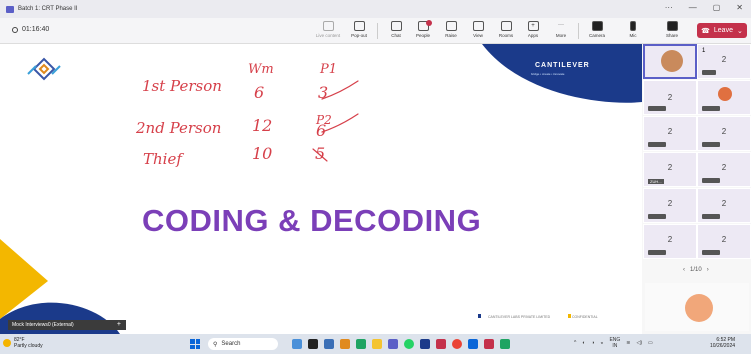  What do you see at coordinates (478, 31) in the screenshot?
I see `view-button: View` at bounding box center [478, 31].